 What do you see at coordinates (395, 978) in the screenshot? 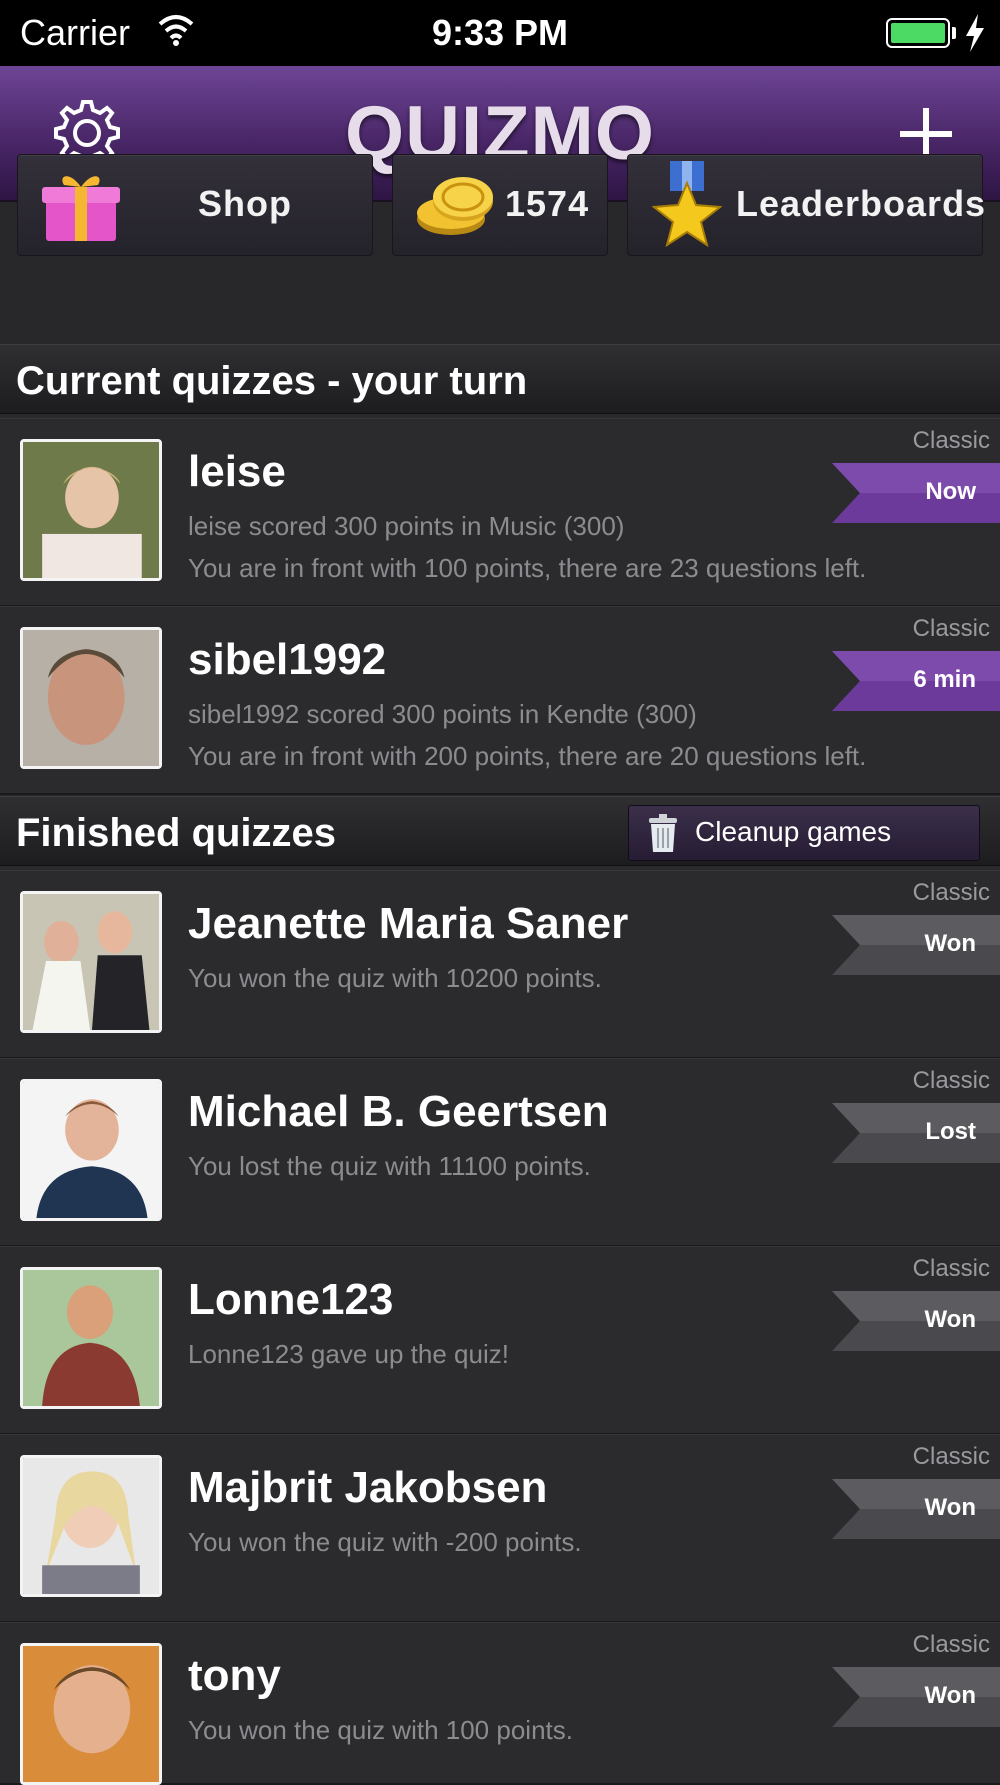
I see `result-summary: You won the quiz with 10200 points.` at bounding box center [395, 978].